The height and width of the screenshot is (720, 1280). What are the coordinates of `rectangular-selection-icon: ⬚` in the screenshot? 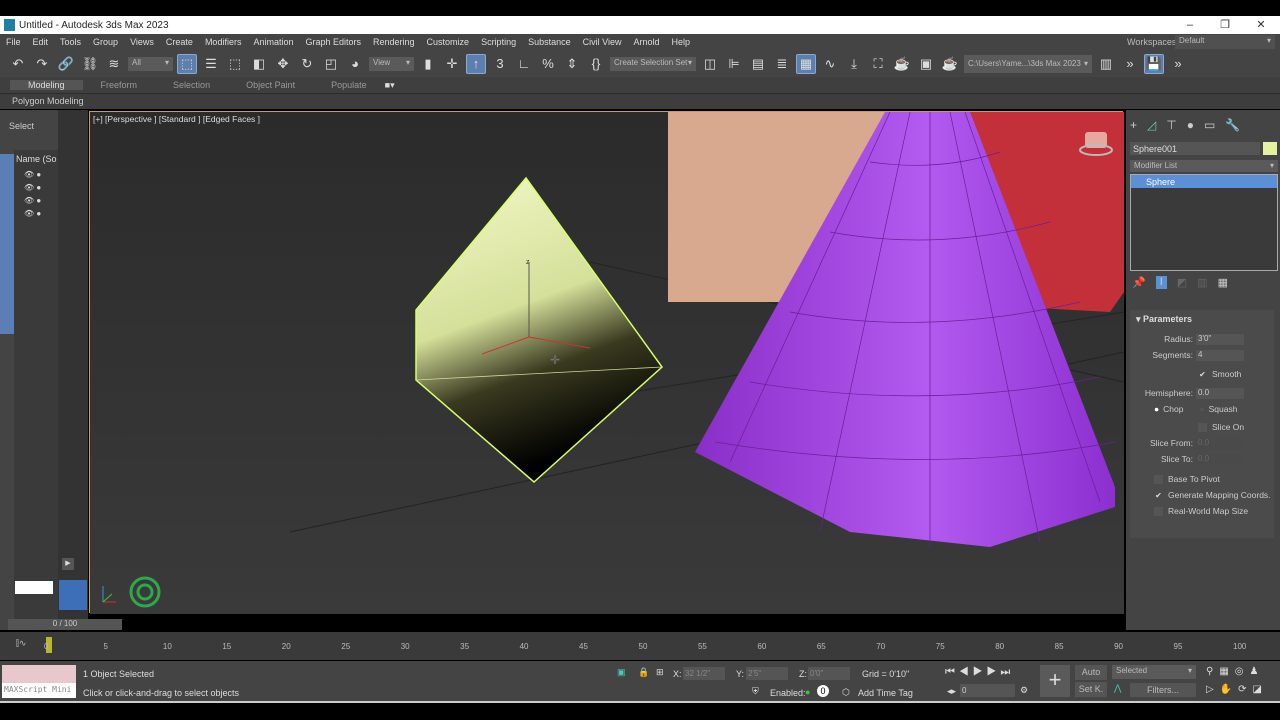 It's located at (235, 64).